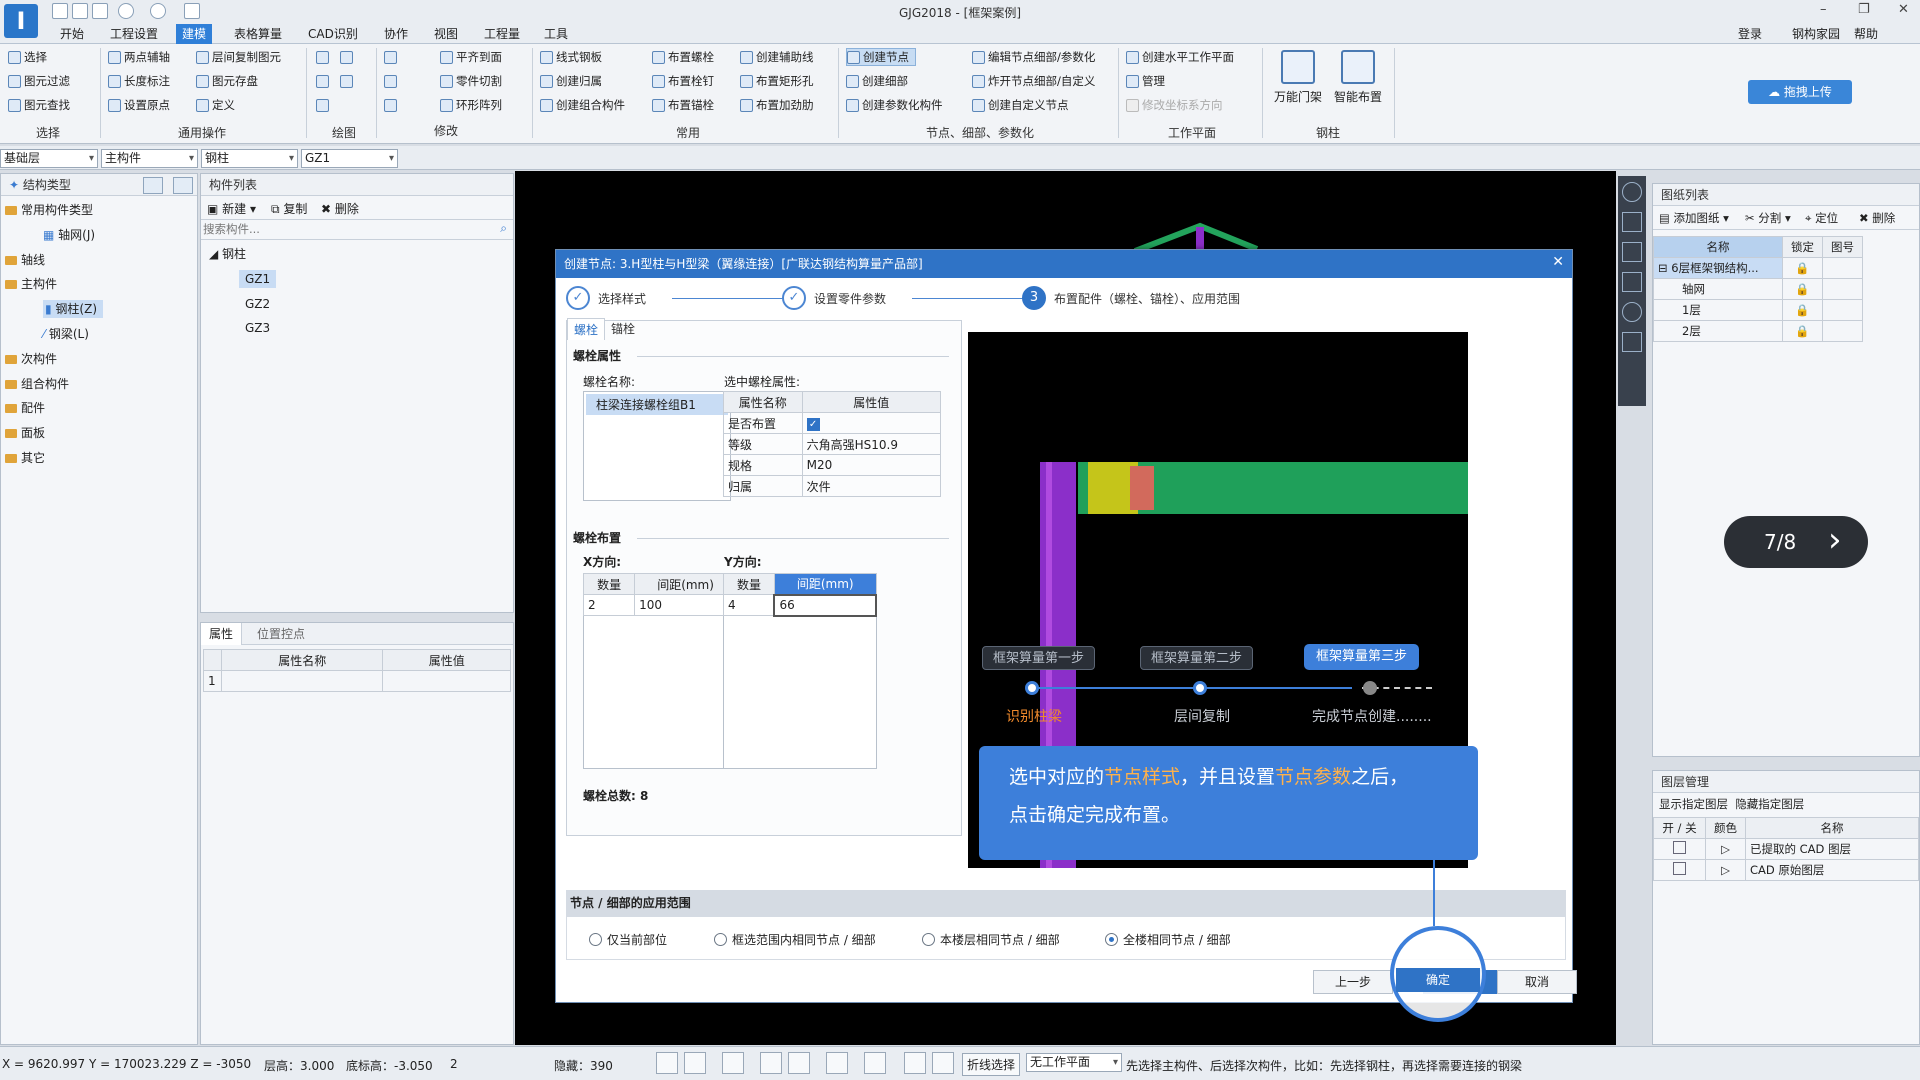  I want to click on tree-view-icon, so click(183, 185).